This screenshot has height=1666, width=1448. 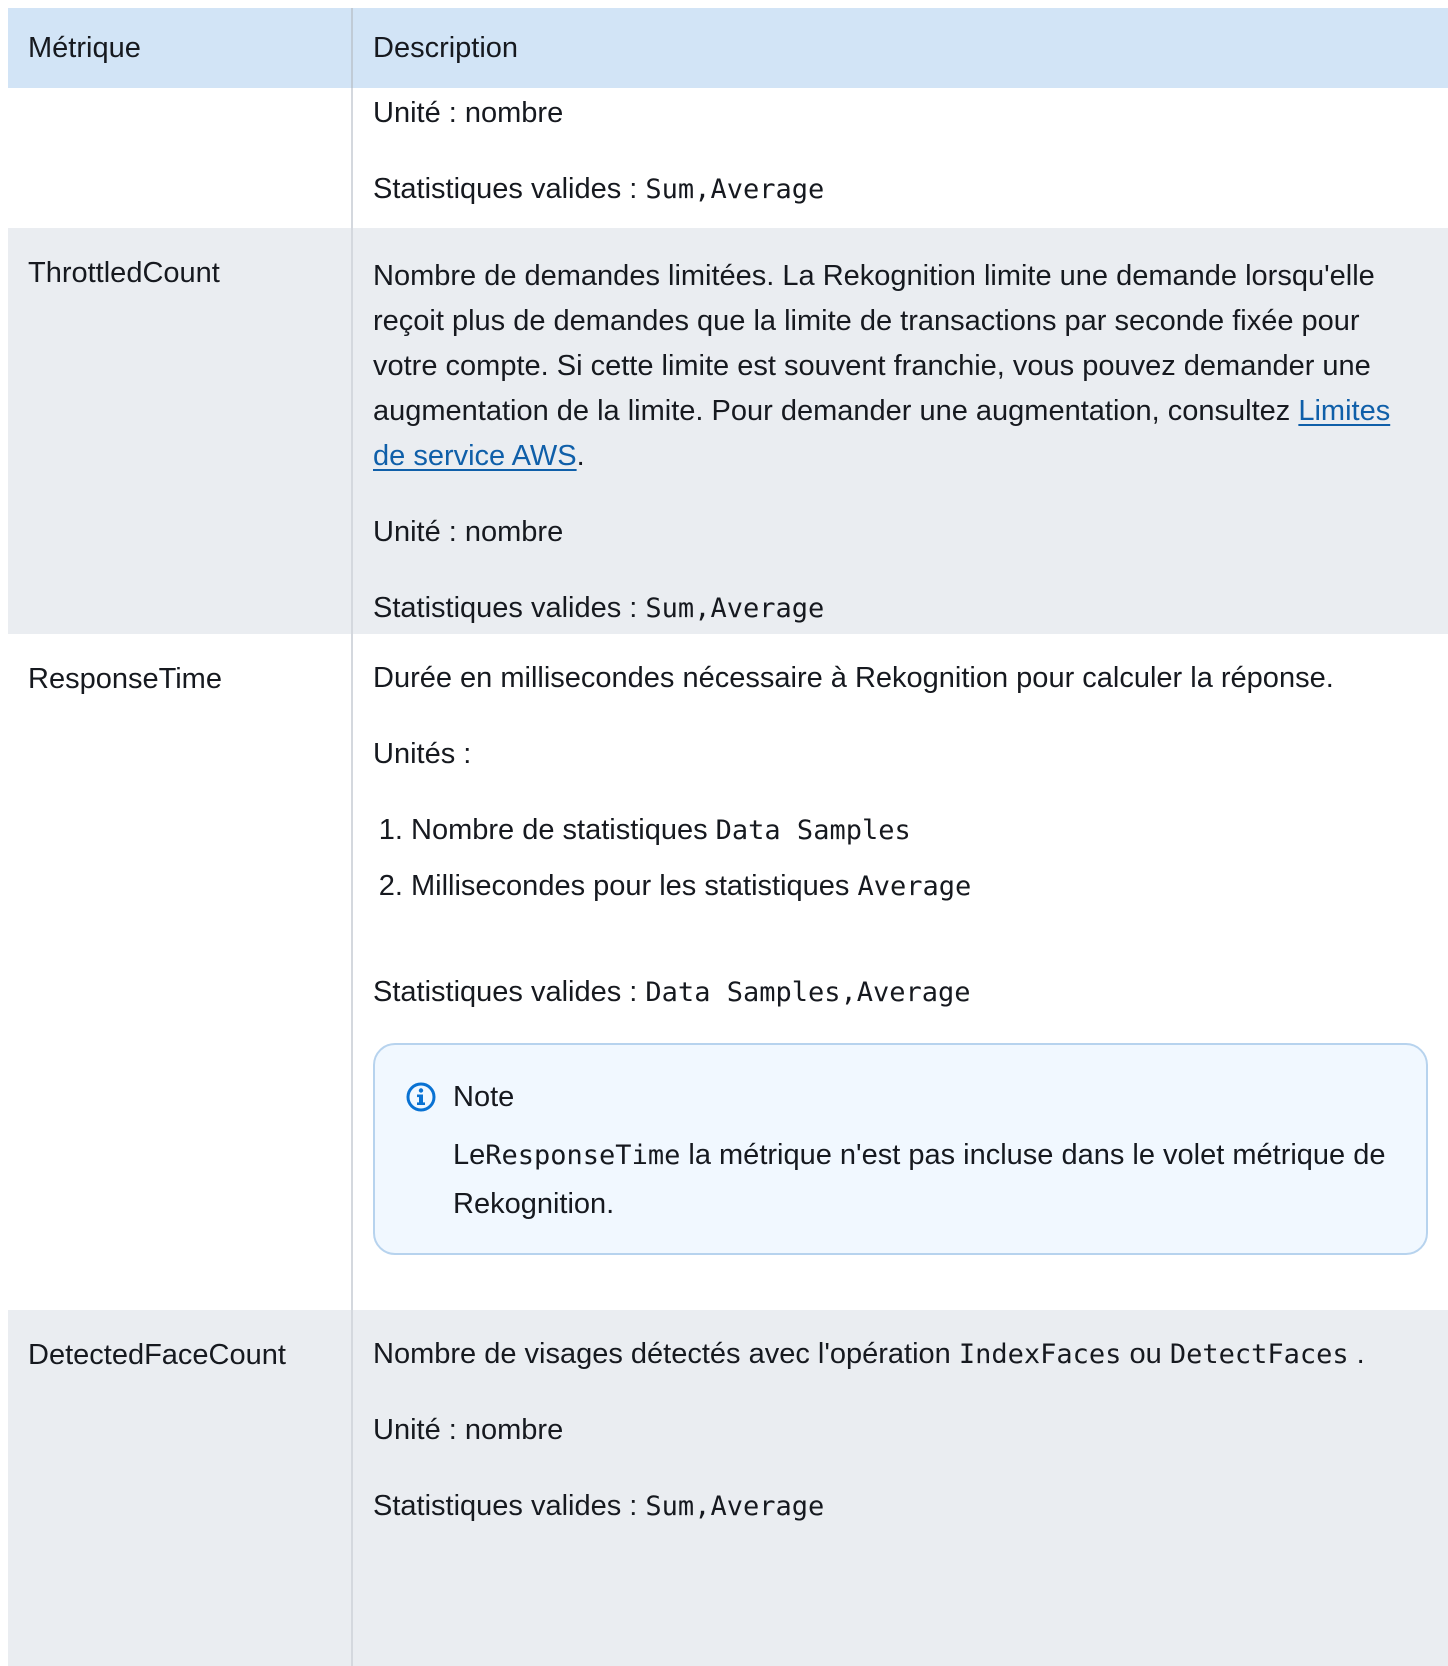 What do you see at coordinates (808, 992) in the screenshot?
I see `valid-stats-code: Data Samples,Average` at bounding box center [808, 992].